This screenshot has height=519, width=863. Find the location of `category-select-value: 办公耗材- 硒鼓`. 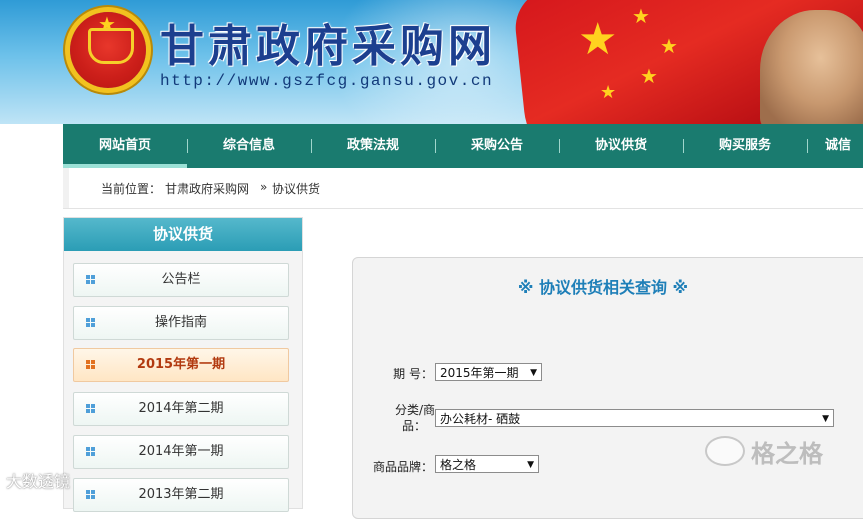

category-select-value: 办公耗材- 硒鼓 is located at coordinates (480, 419).